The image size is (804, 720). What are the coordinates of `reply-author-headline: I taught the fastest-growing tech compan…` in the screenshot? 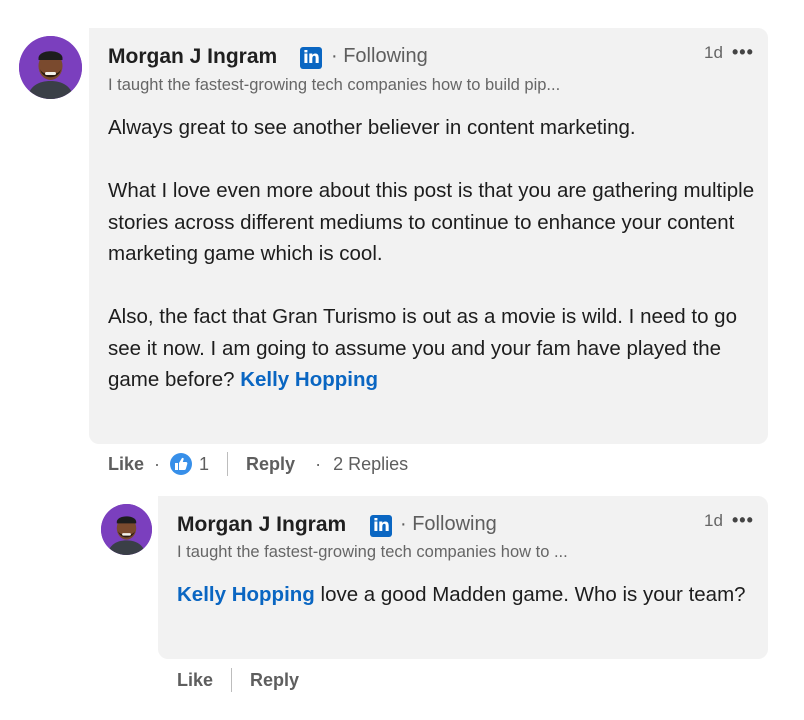 It's located at (372, 552).